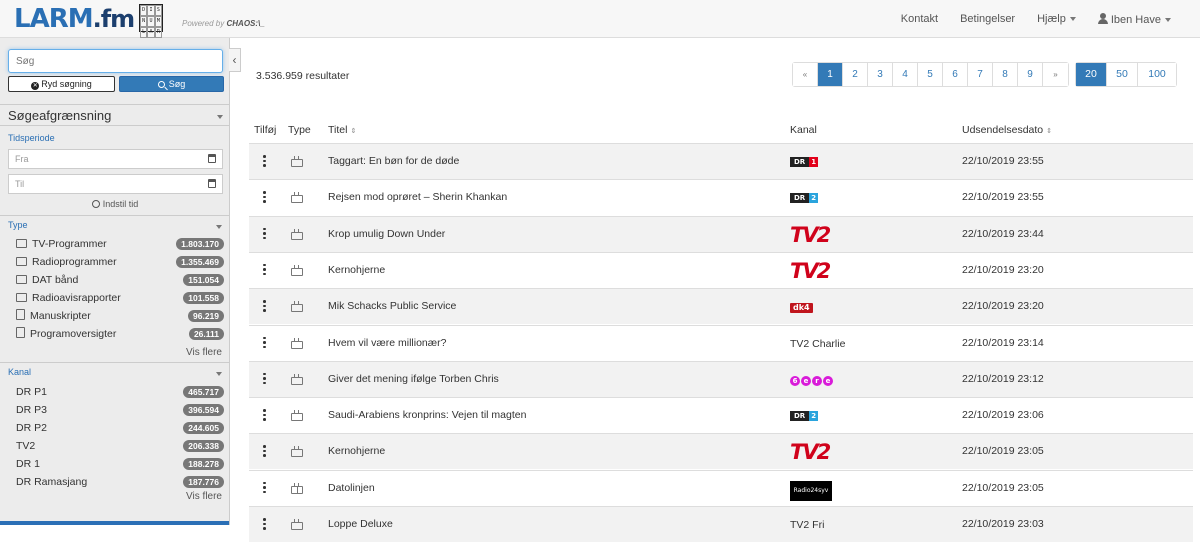 This screenshot has height=542, width=1200. Describe the element at coordinates (171, 84) in the screenshot. I see `search-button: Søg` at that location.